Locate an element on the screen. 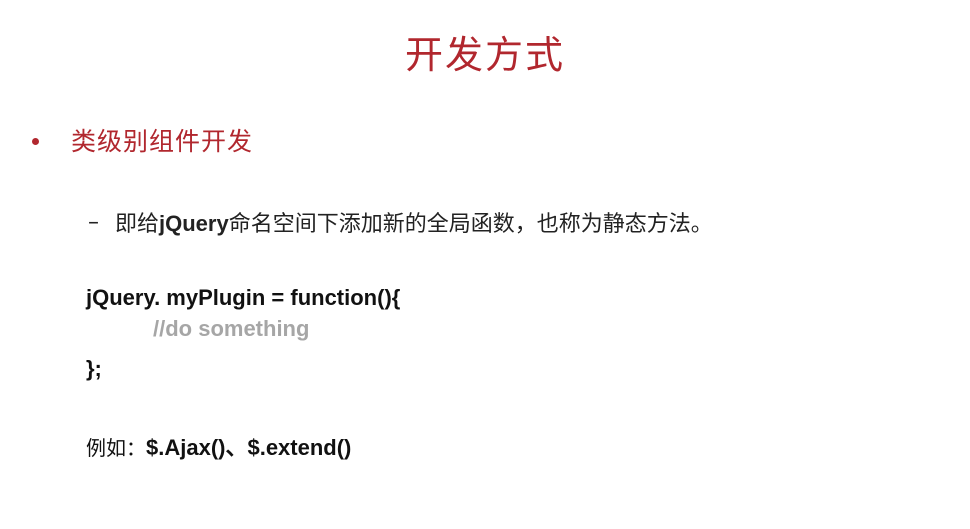 This screenshot has width=970, height=529. code-line-closing: }; is located at coordinates (94, 368).